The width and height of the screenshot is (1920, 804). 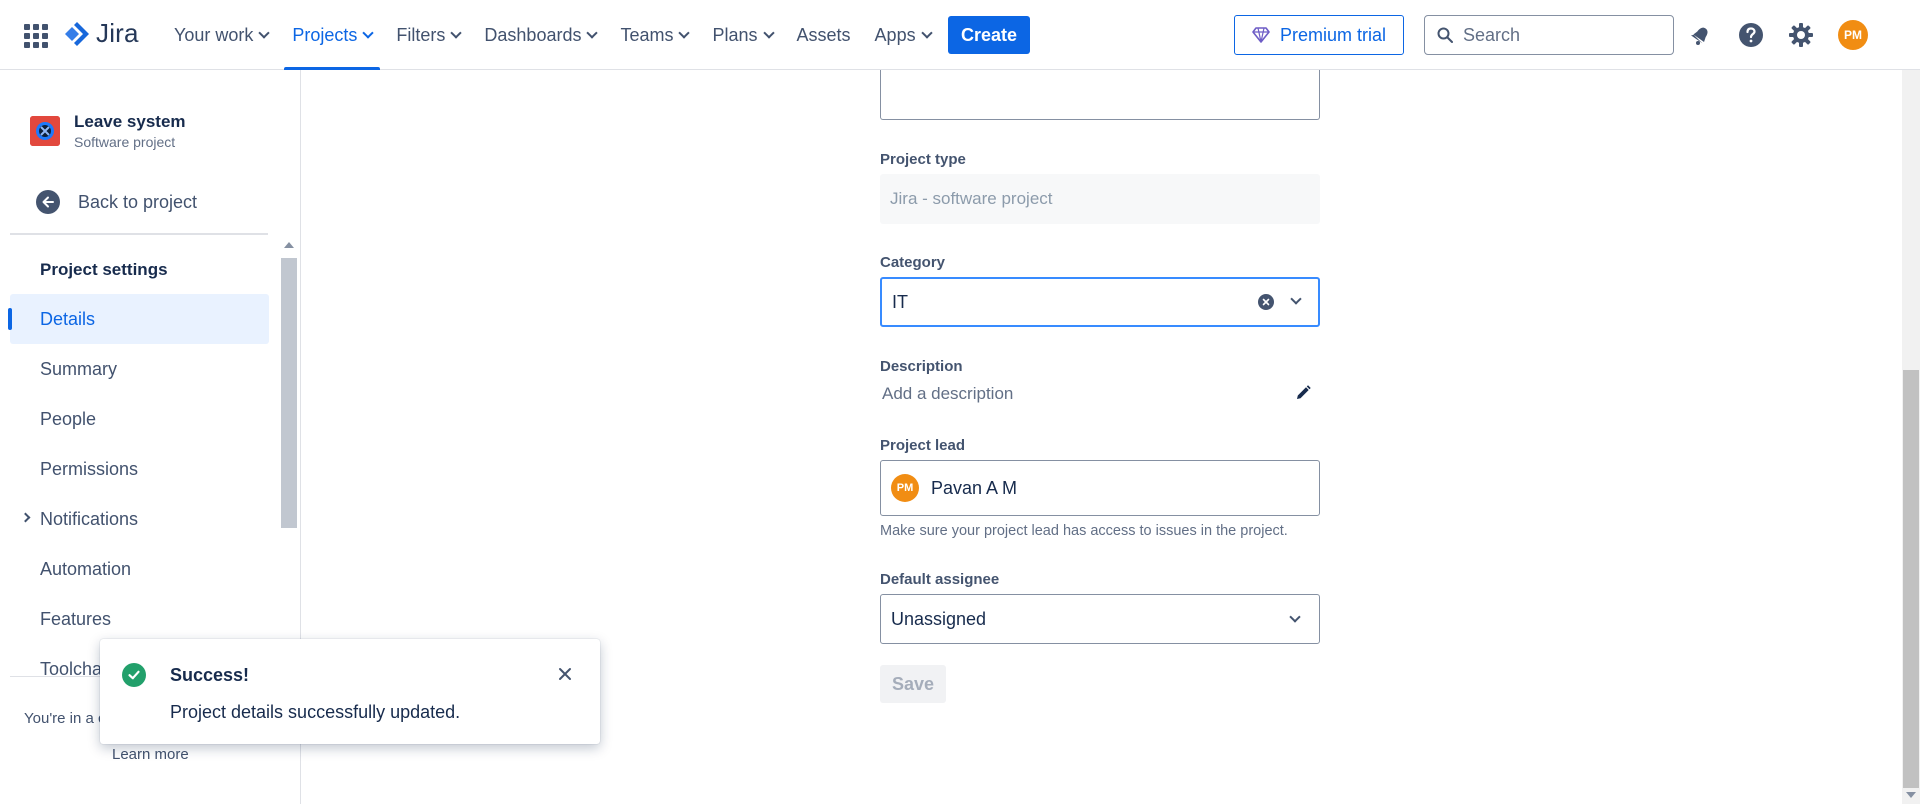 I want to click on category-value: IT, so click(x=900, y=301).